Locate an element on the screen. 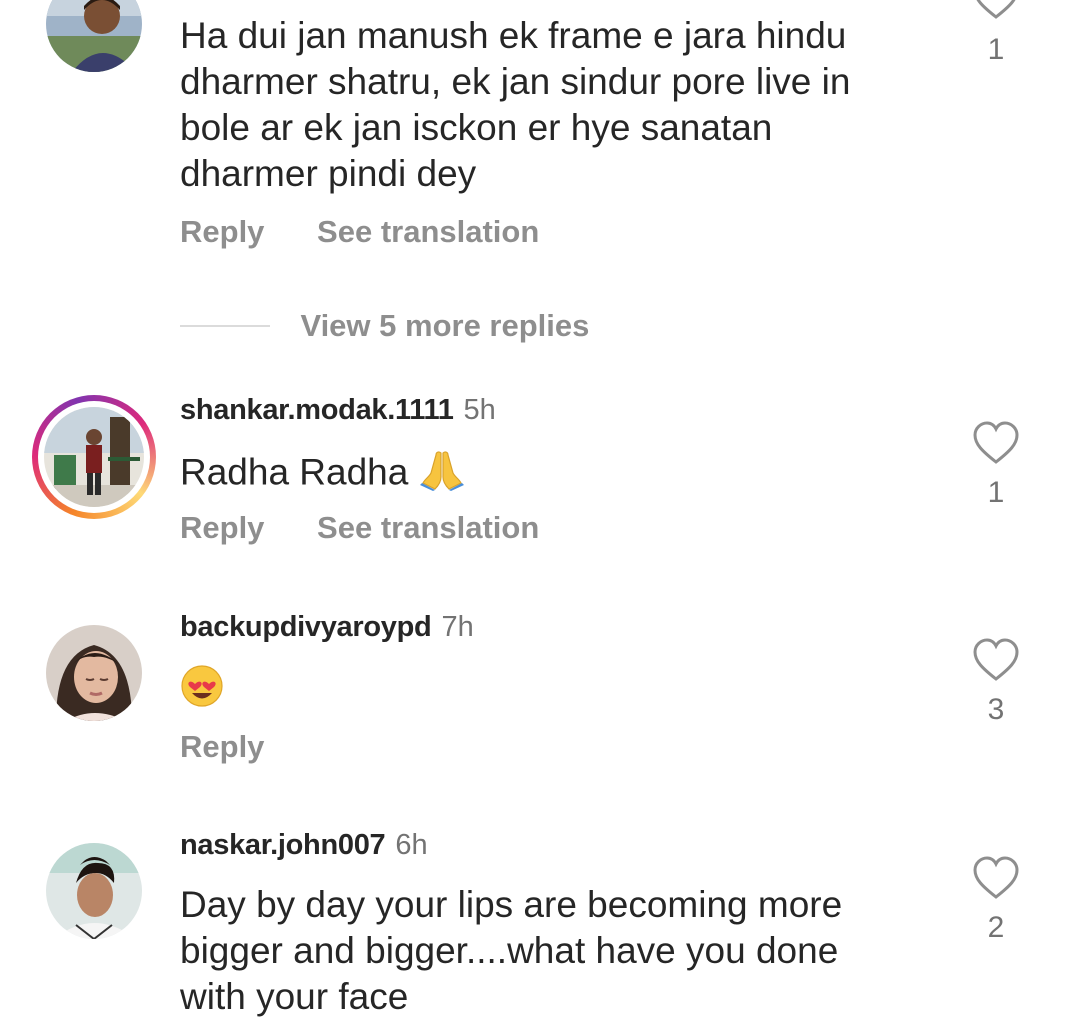 Image resolution: width=1080 pixels, height=1022 pixels. comment-header: backupdivyaroypd 7h is located at coordinates (327, 627).